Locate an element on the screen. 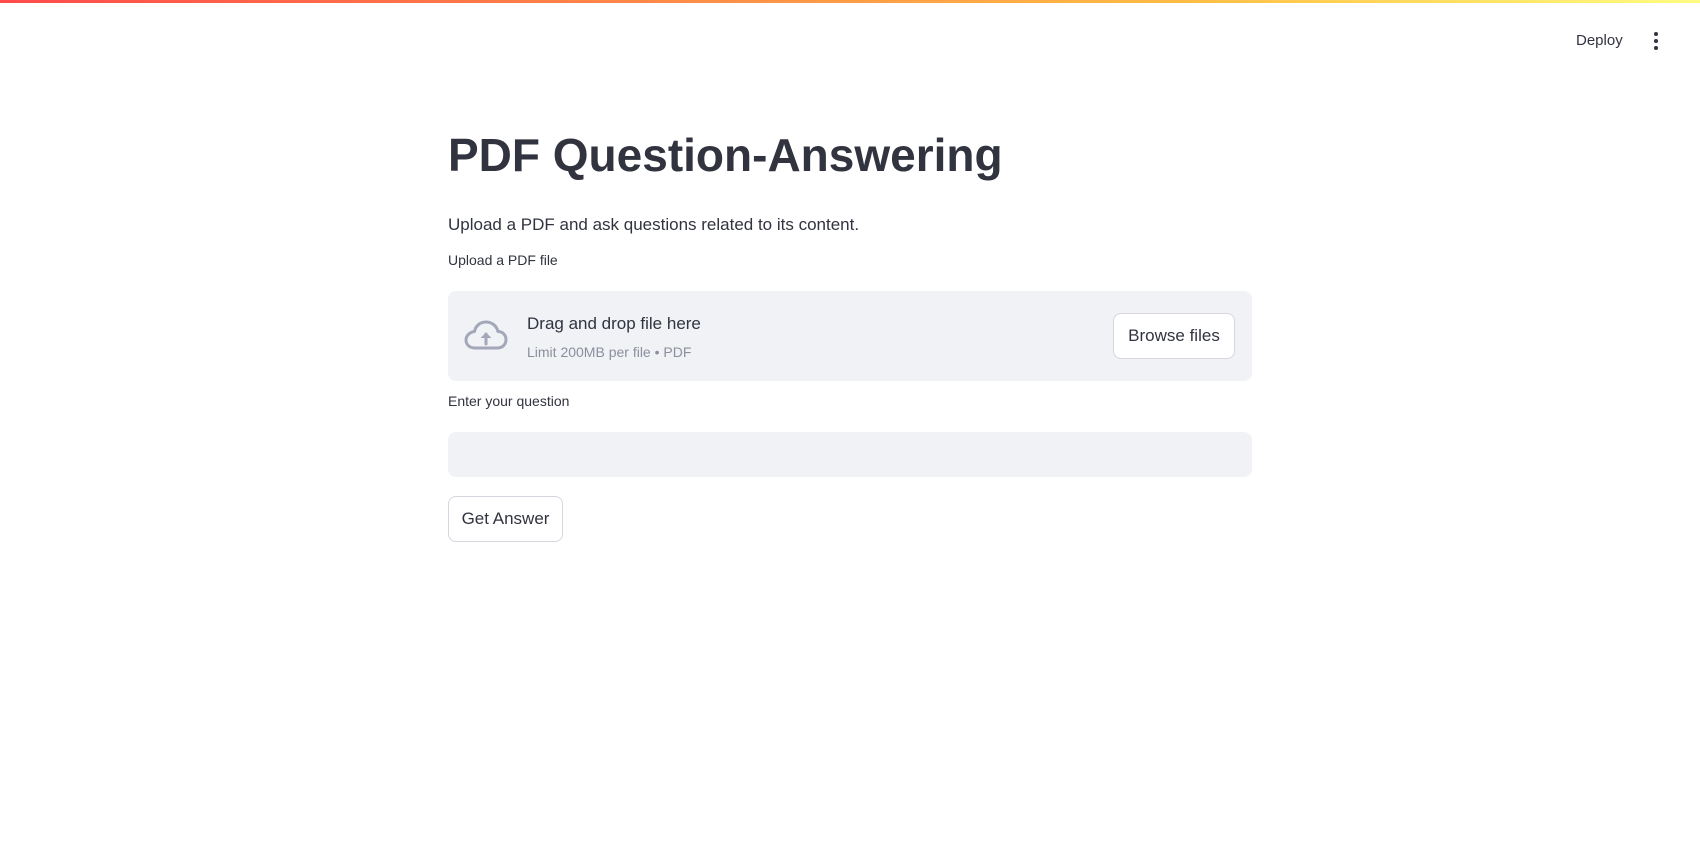 Image resolution: width=1700 pixels, height=843 pixels. question-input is located at coordinates (850, 454).